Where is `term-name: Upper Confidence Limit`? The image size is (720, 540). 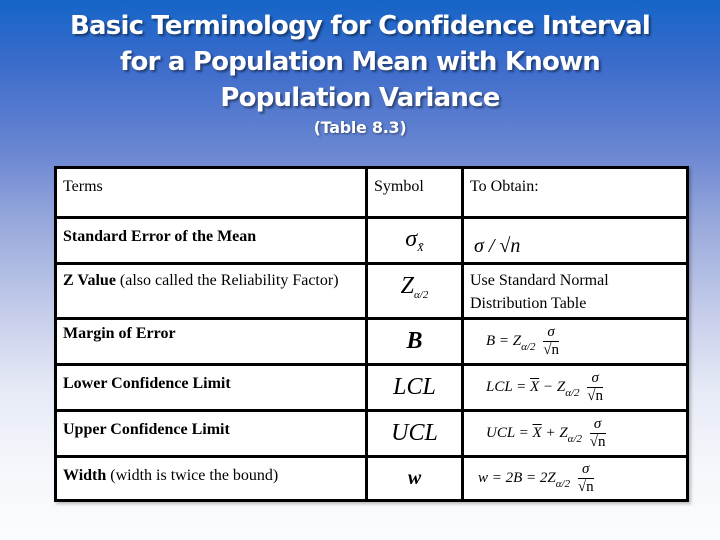 term-name: Upper Confidence Limit is located at coordinates (146, 429).